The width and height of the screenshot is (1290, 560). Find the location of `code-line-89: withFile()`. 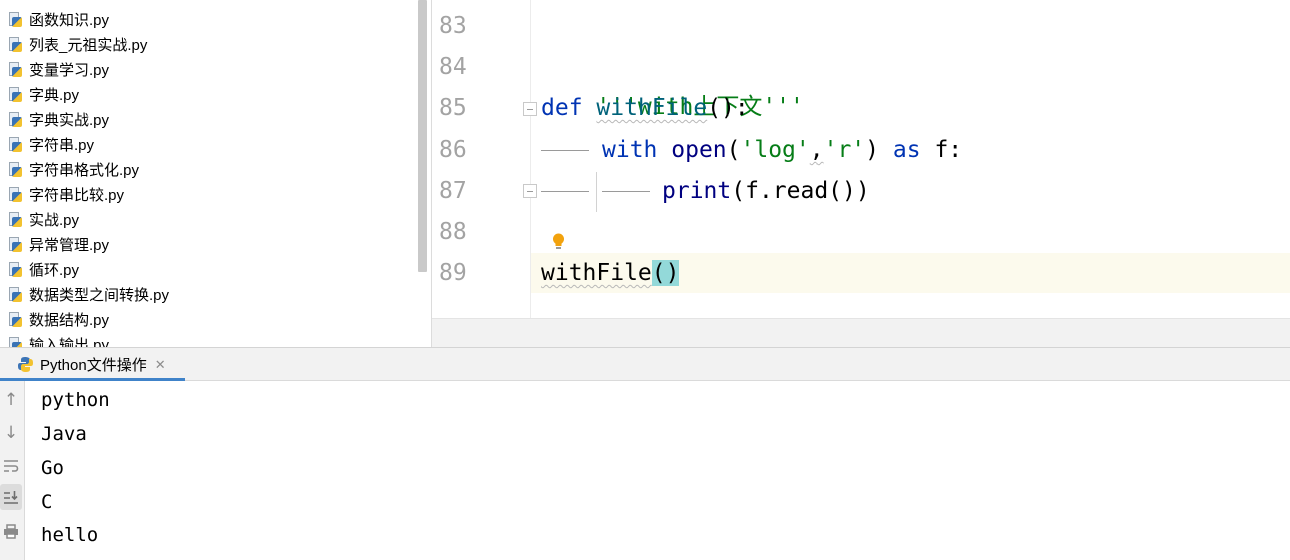

code-line-89: withFile() is located at coordinates (610, 273).